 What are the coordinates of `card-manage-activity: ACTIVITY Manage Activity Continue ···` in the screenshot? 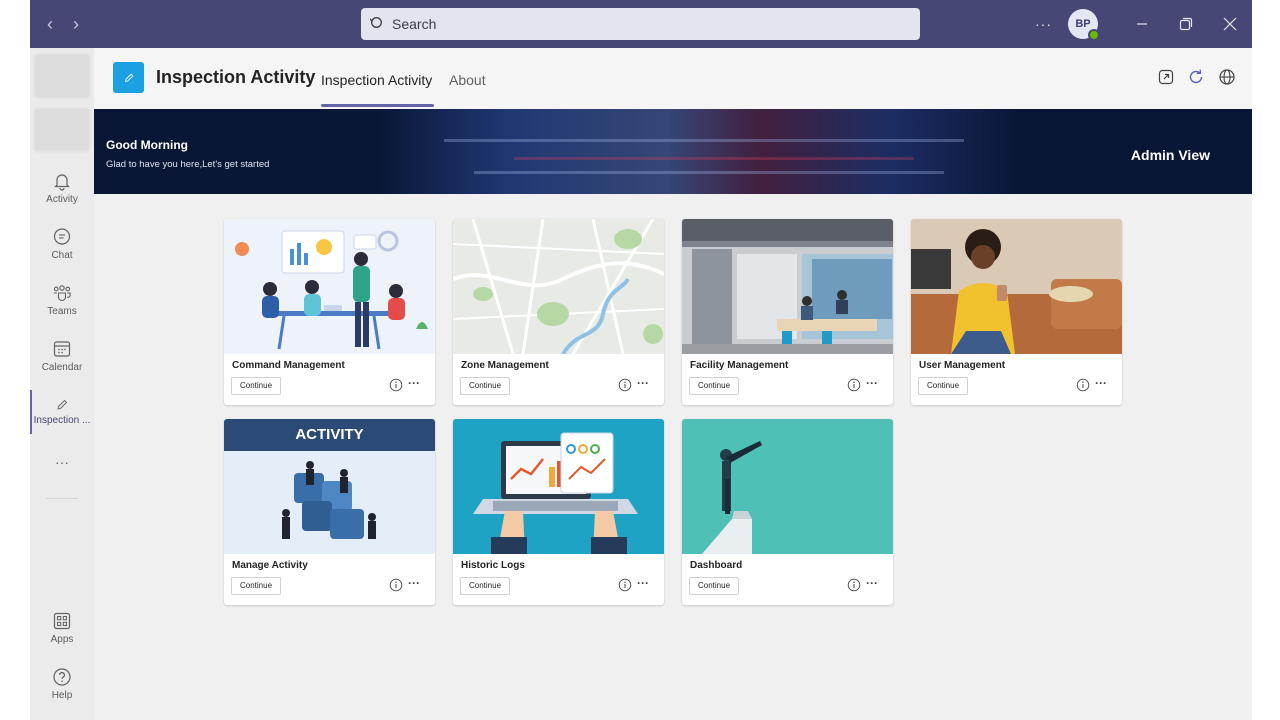 It's located at (329, 512).